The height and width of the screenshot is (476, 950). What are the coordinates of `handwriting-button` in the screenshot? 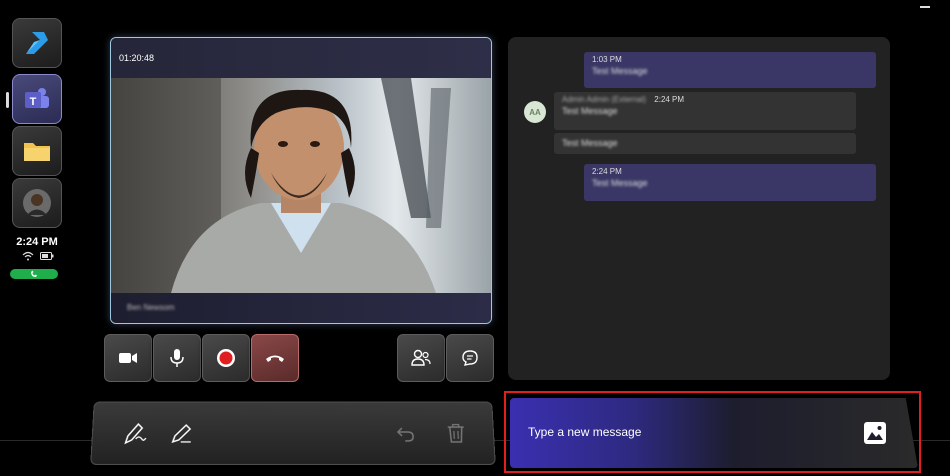 It's located at (134, 433).